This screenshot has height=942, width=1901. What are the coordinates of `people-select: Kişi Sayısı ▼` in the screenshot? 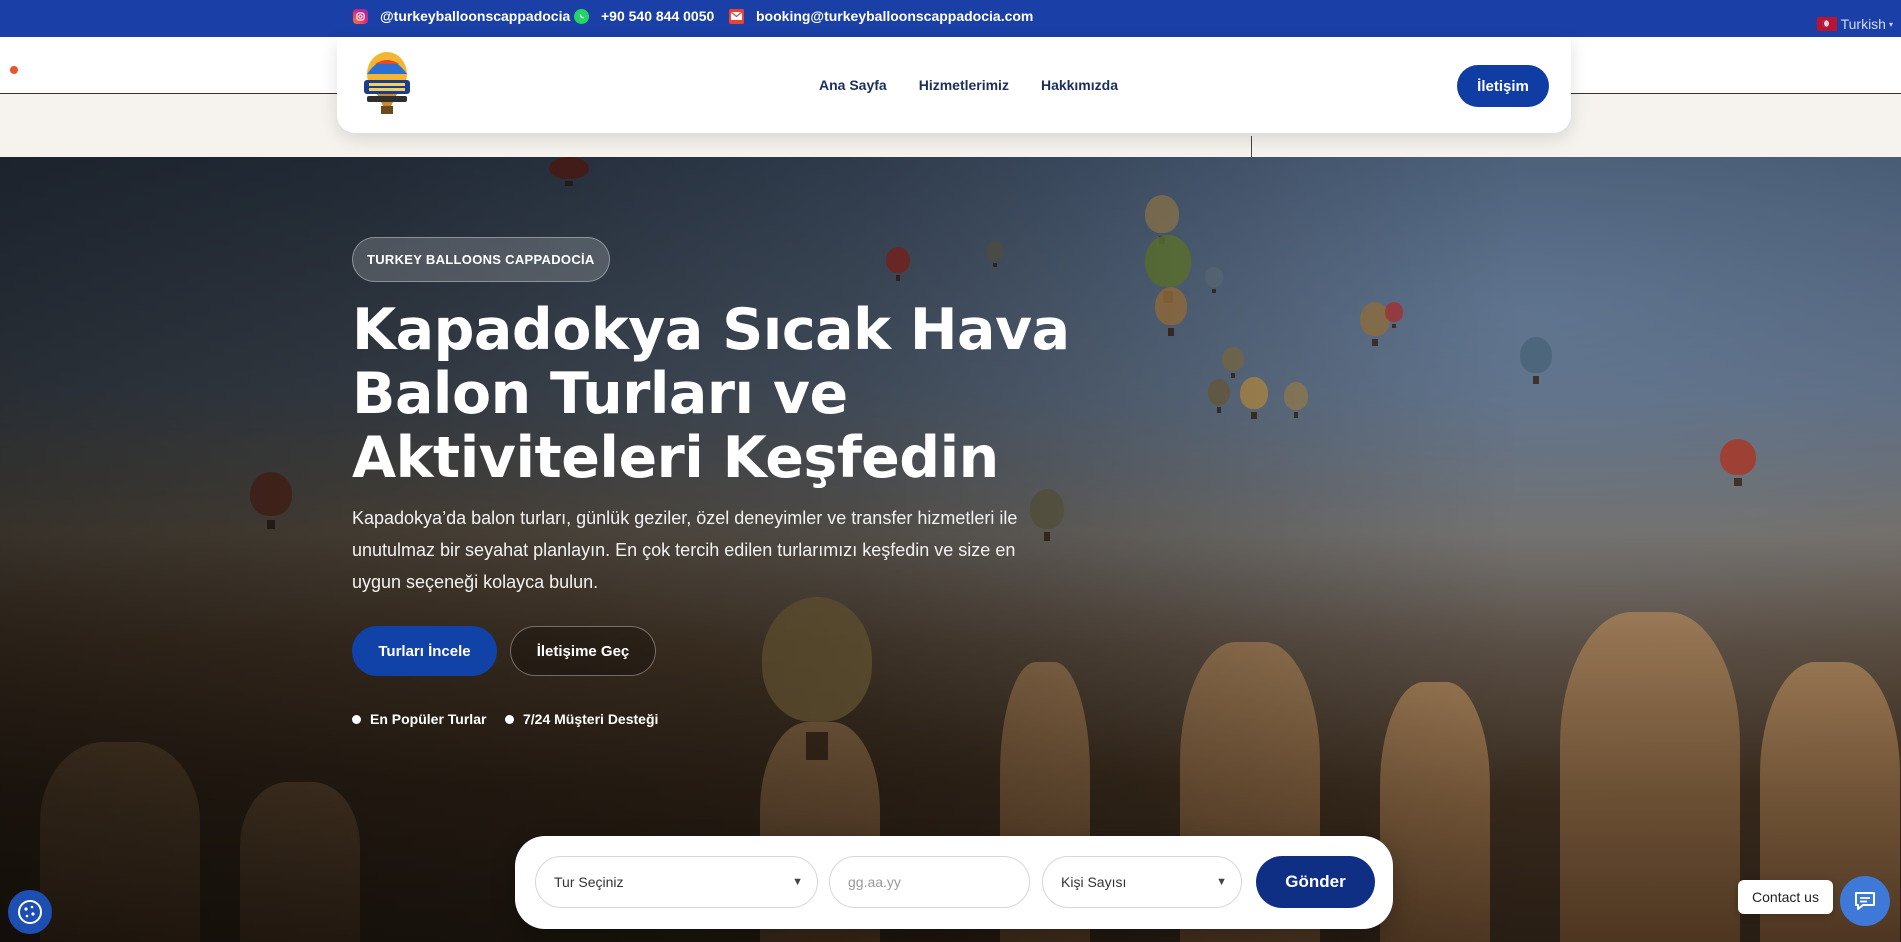 It's located at (1142, 882).